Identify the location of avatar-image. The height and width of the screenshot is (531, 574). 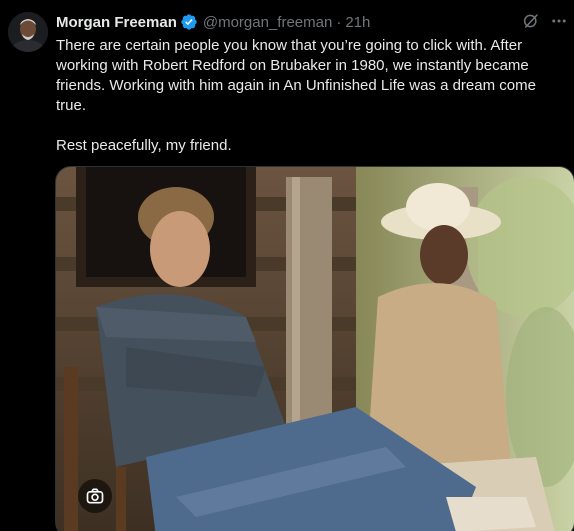
(28, 32).